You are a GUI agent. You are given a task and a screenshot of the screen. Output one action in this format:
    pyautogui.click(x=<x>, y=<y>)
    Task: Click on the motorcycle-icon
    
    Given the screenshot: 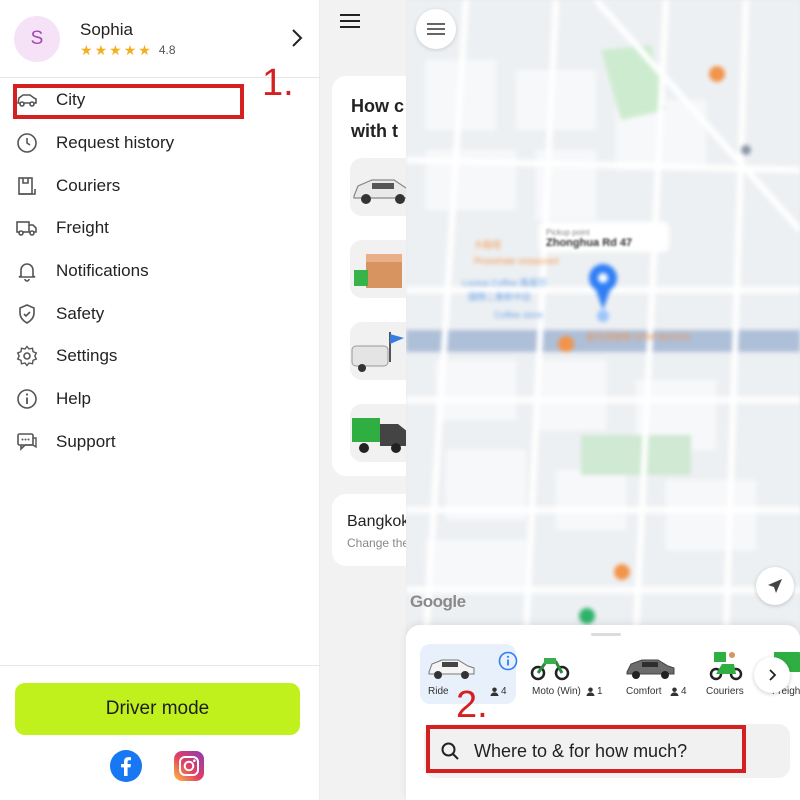 What is the action you would take?
    pyautogui.click(x=550, y=669)
    